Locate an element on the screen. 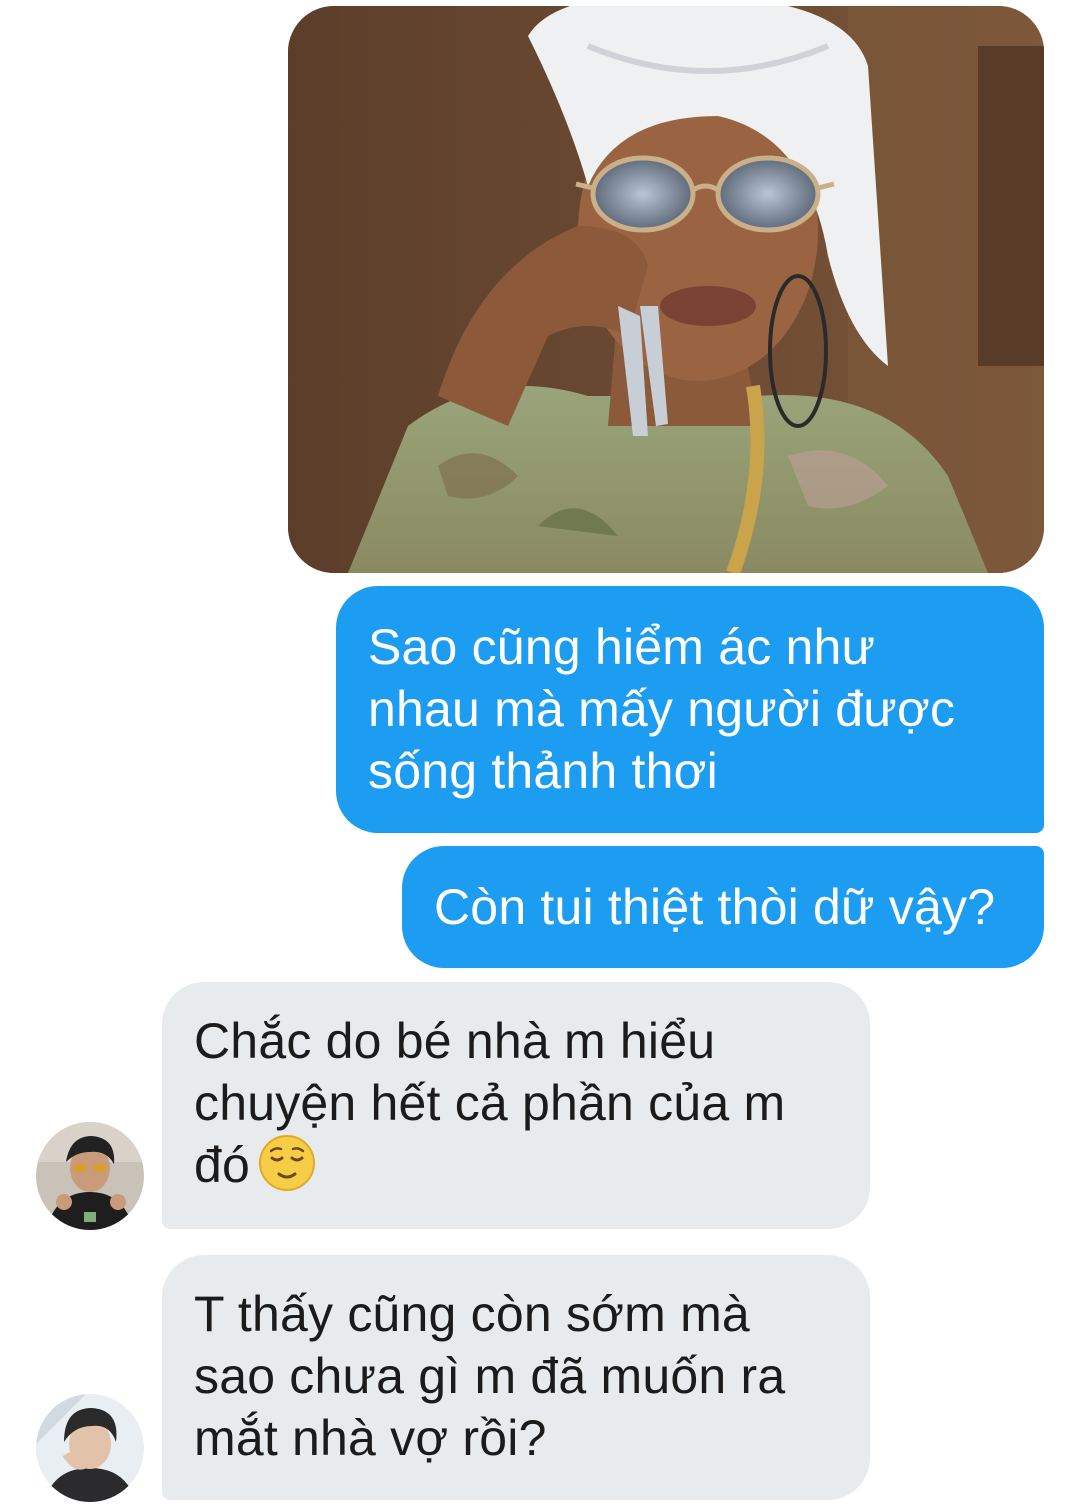  outgoing-message: Còn tui thiệt thòi dữ vậy? is located at coordinates (723, 907).